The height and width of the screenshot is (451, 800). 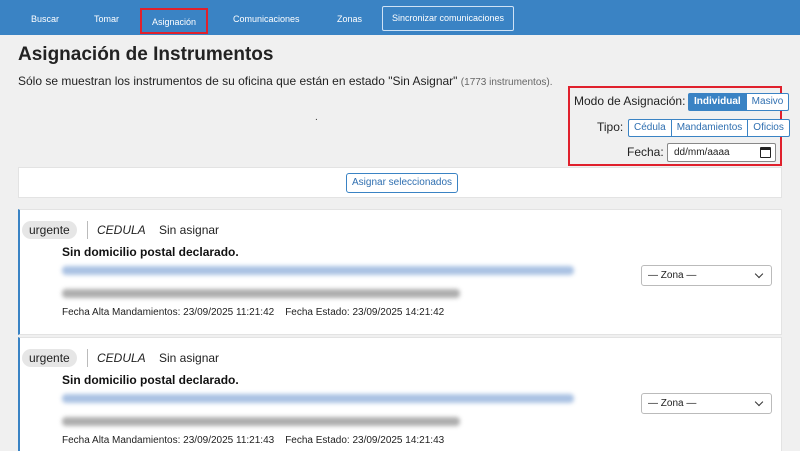 What do you see at coordinates (765, 152) in the screenshot?
I see `calendar-icon` at bounding box center [765, 152].